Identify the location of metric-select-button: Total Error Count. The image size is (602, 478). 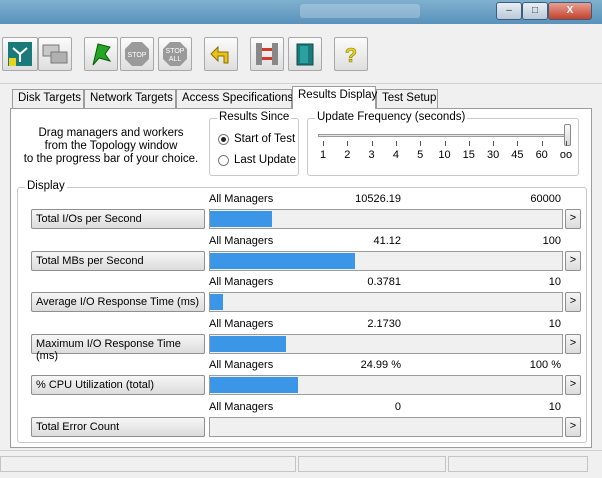
(118, 426).